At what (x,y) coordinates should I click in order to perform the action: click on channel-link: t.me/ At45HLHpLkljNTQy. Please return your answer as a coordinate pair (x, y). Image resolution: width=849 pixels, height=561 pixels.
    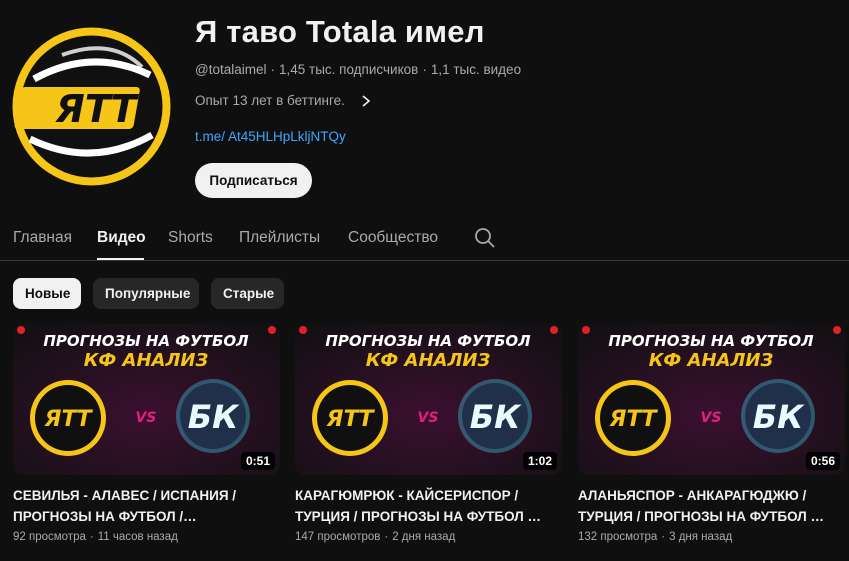
    Looking at the image, I should click on (270, 136).